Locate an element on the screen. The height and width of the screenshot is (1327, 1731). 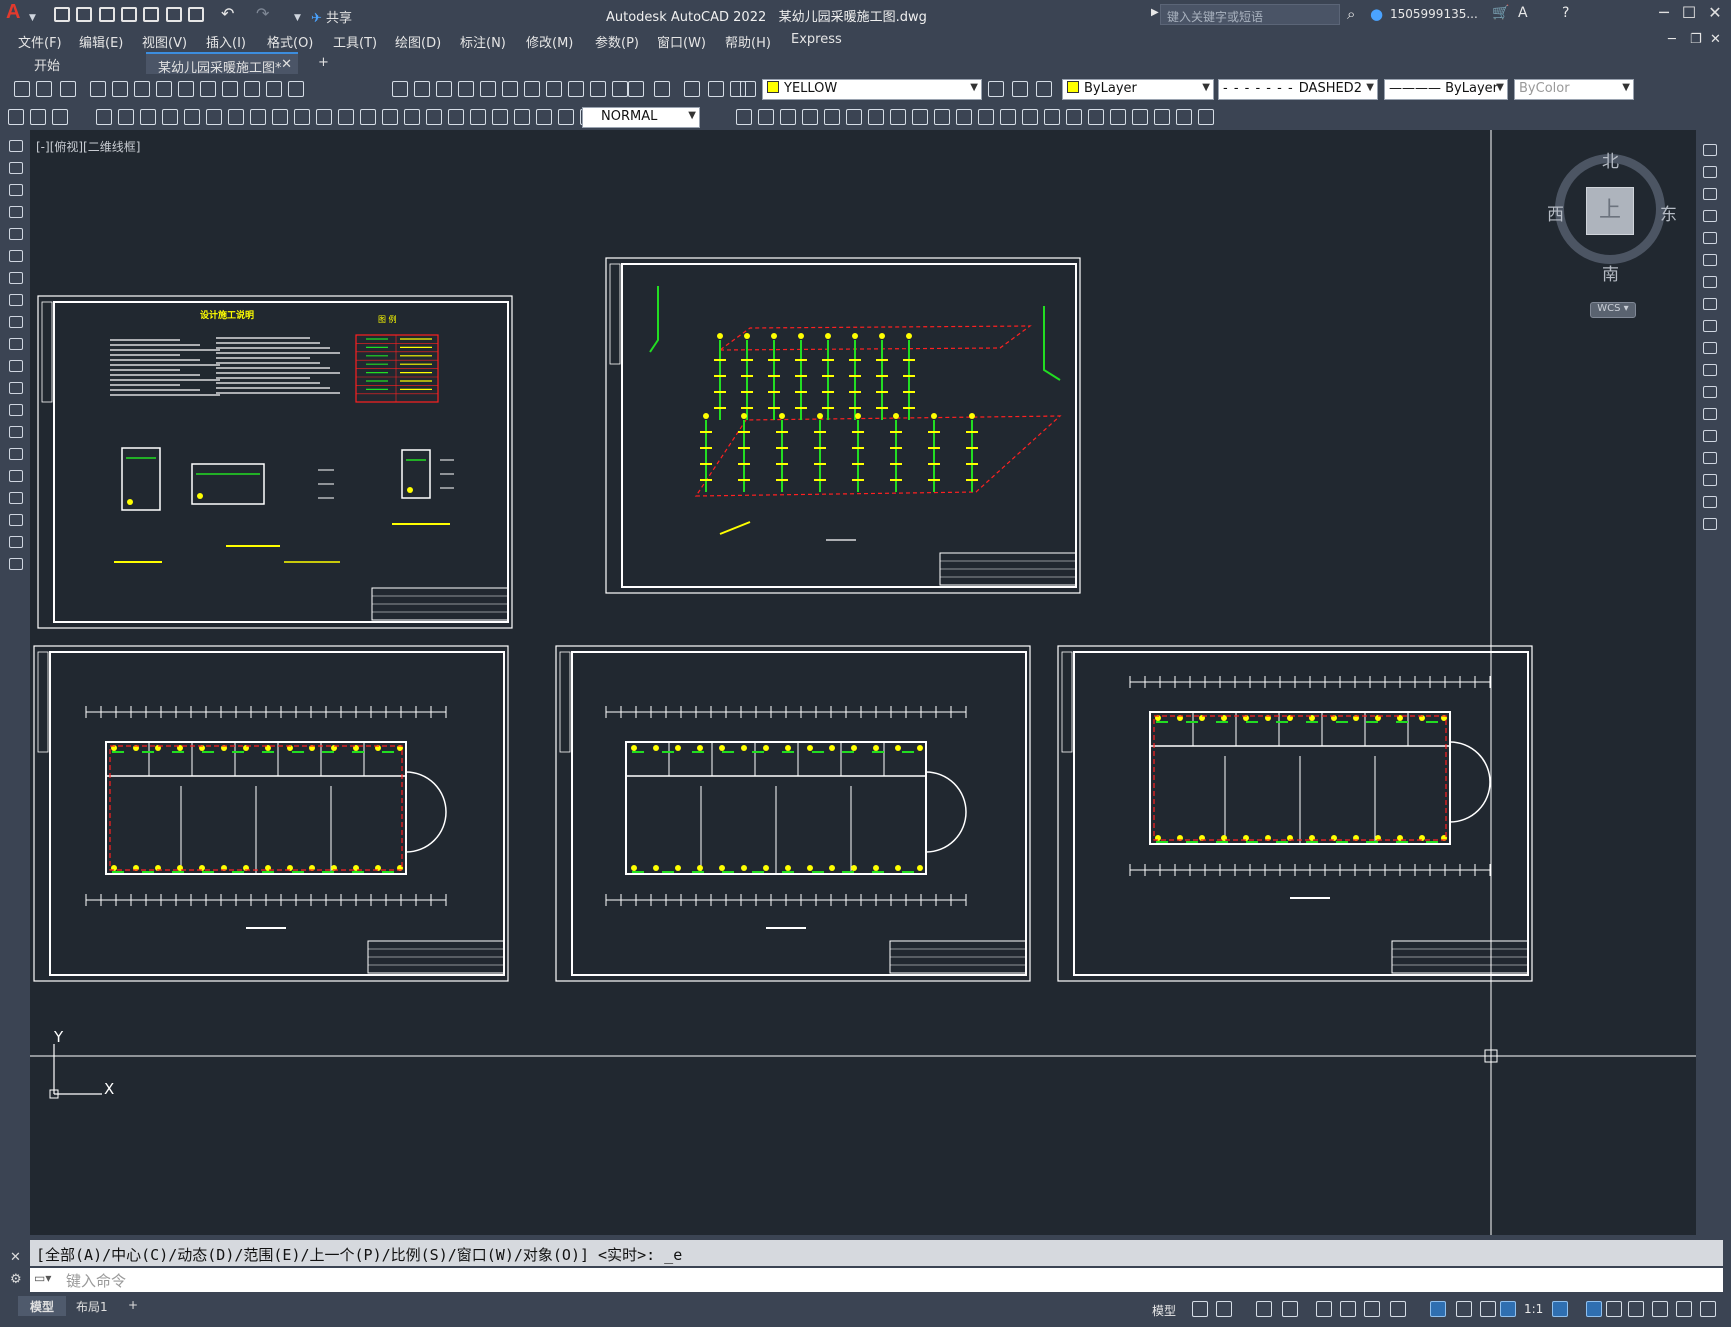
status-toggle-13-icon is located at coordinates (1560, 1309).